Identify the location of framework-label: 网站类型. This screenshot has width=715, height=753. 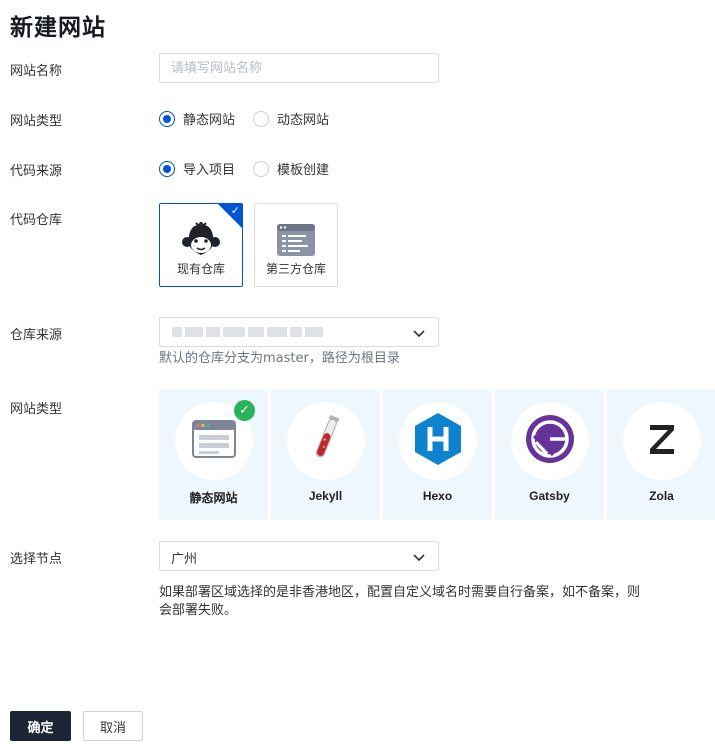
(36, 409).